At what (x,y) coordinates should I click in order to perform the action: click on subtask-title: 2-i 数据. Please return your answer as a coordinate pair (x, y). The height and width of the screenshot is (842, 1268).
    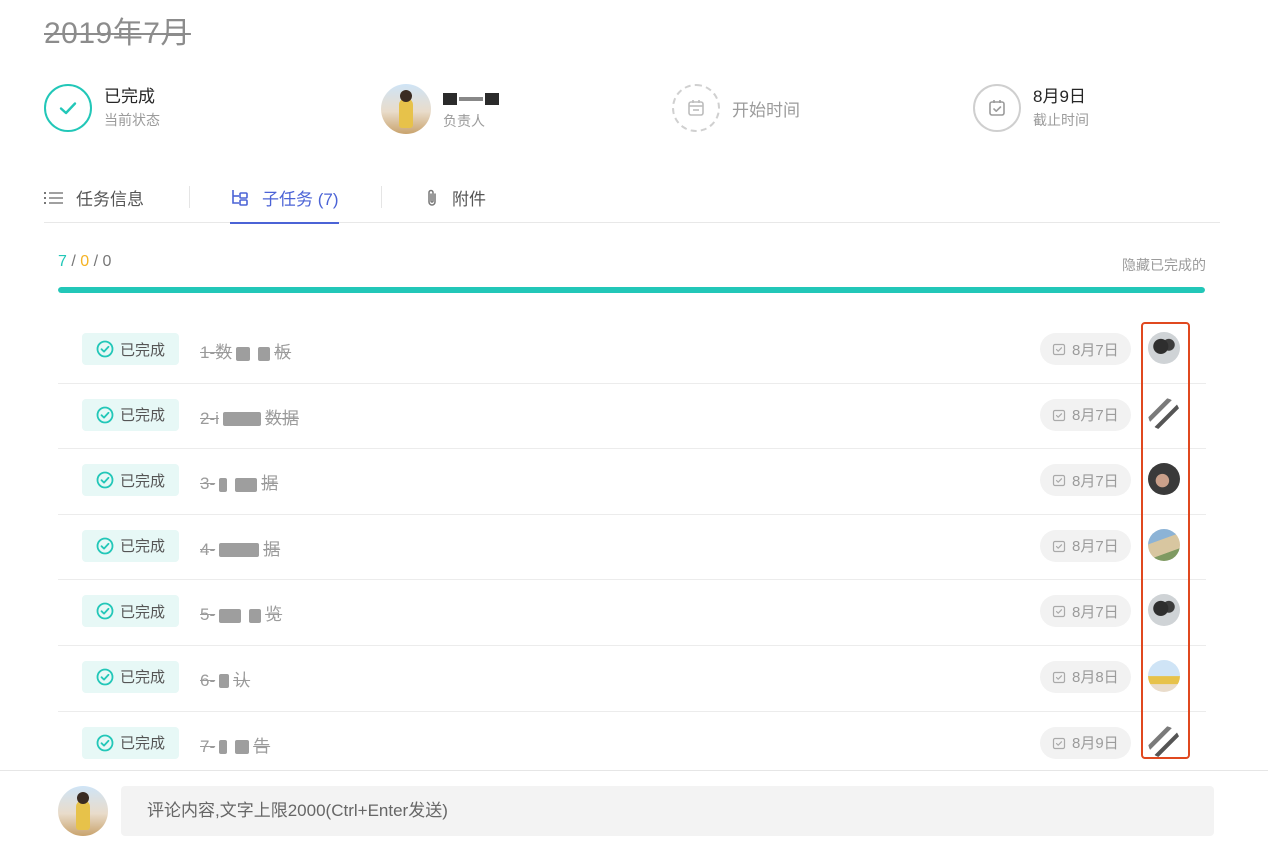
    Looking at the image, I should click on (249, 416).